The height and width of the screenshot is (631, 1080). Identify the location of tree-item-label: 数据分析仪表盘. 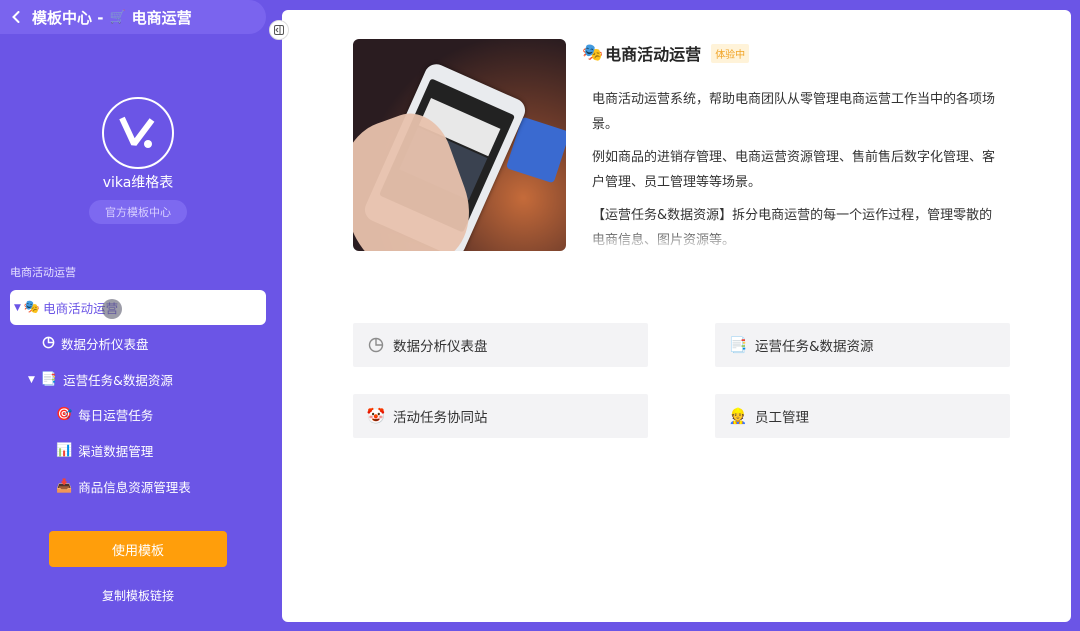
(105, 344).